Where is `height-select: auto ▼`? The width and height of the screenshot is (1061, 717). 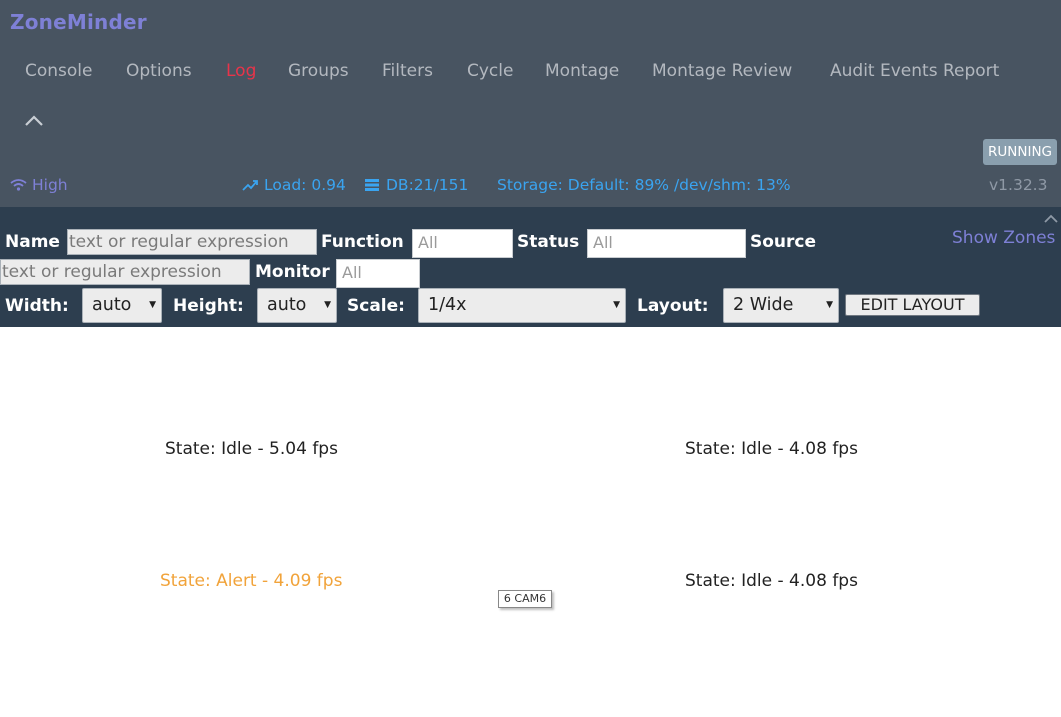
height-select: auto ▼ is located at coordinates (297, 305).